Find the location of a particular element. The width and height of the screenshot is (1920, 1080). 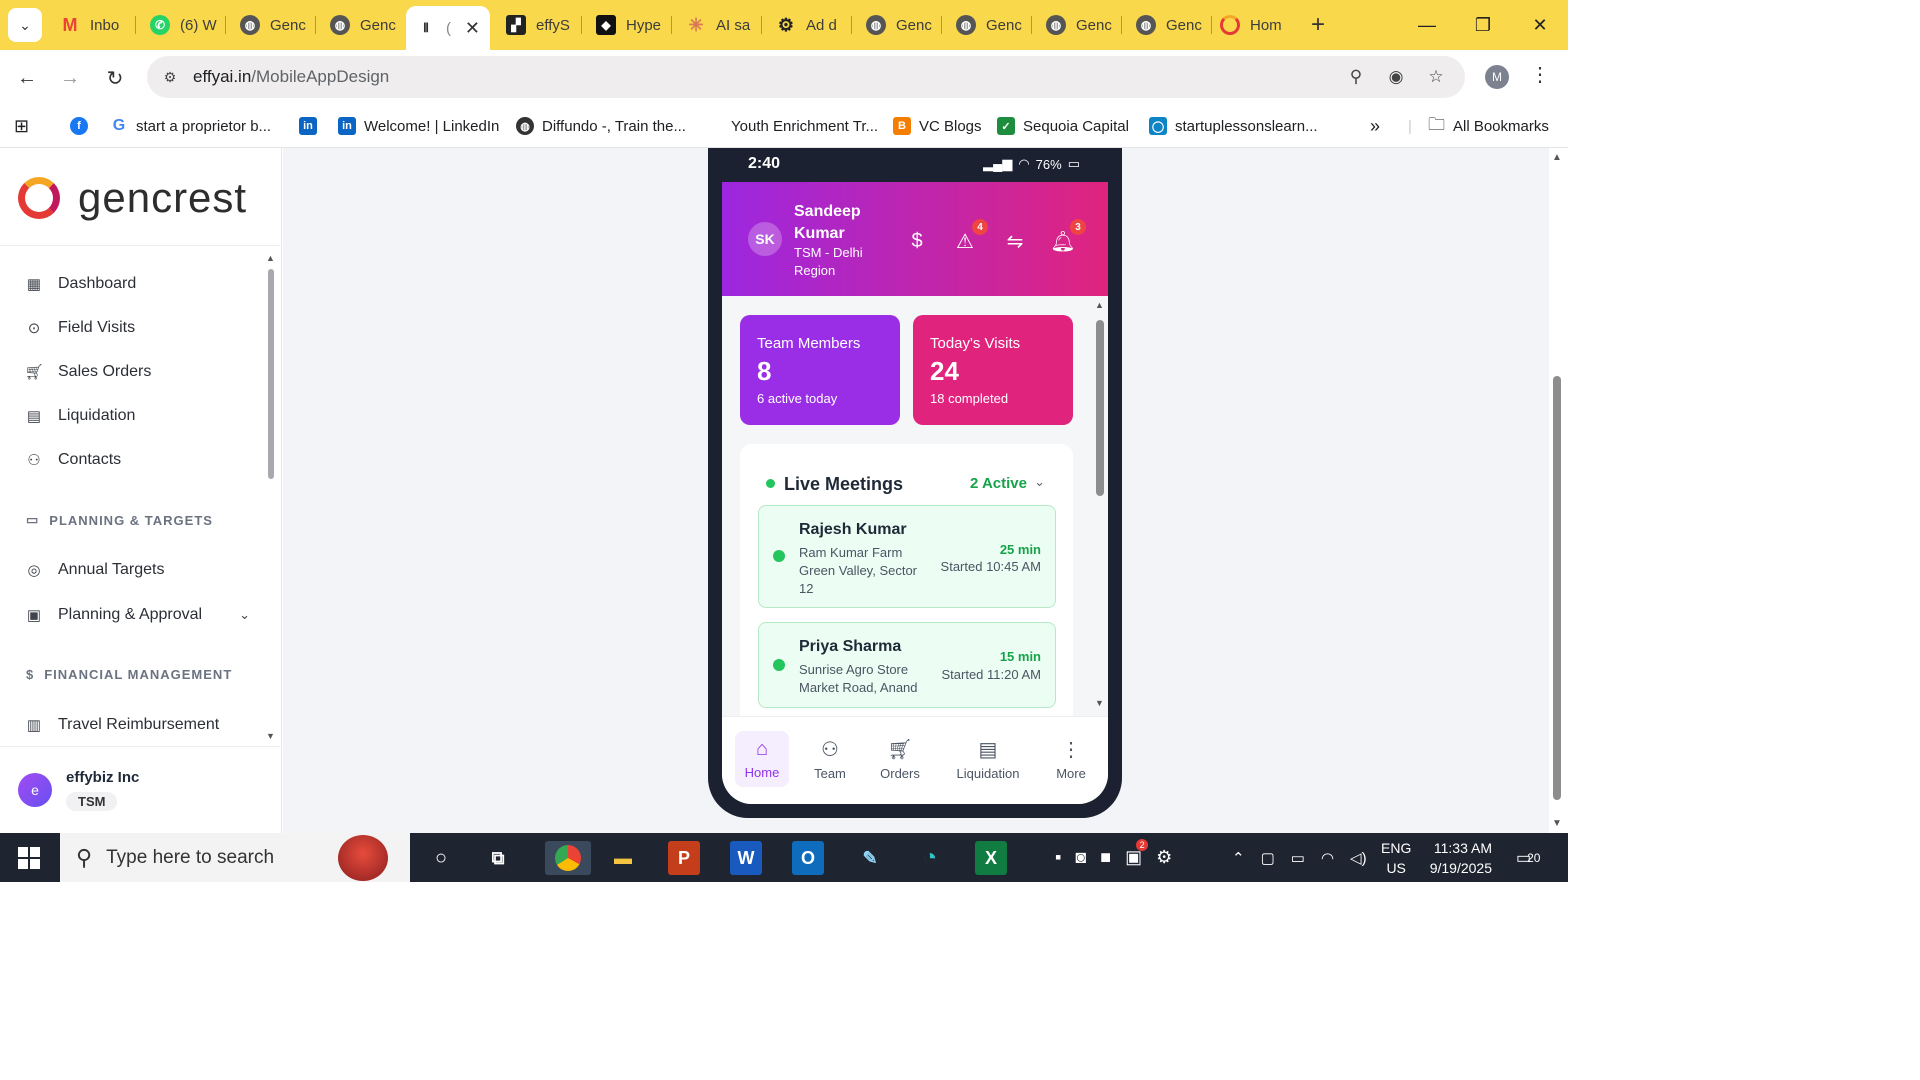

language-indicator: ENG US is located at coordinates (1396, 857).